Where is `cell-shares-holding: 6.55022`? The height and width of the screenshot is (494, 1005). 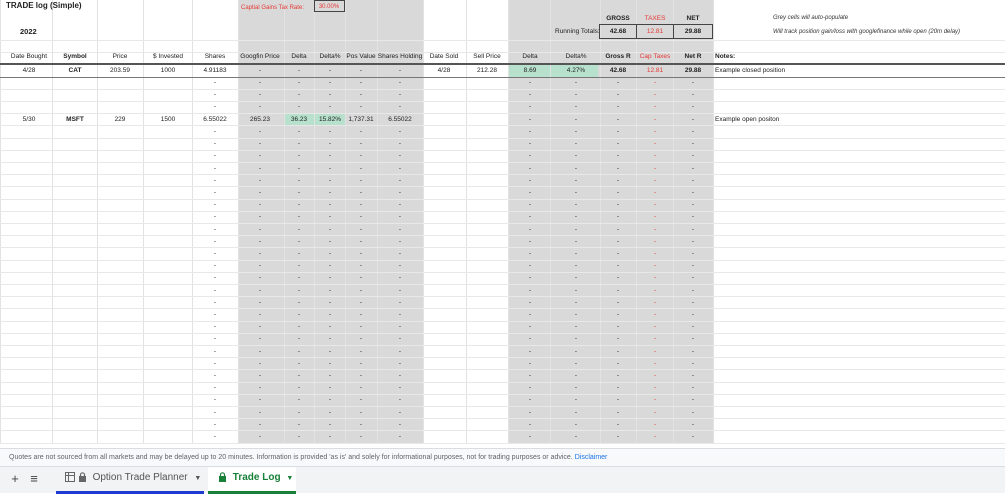
cell-shares-holding: 6.55022 is located at coordinates (400, 120).